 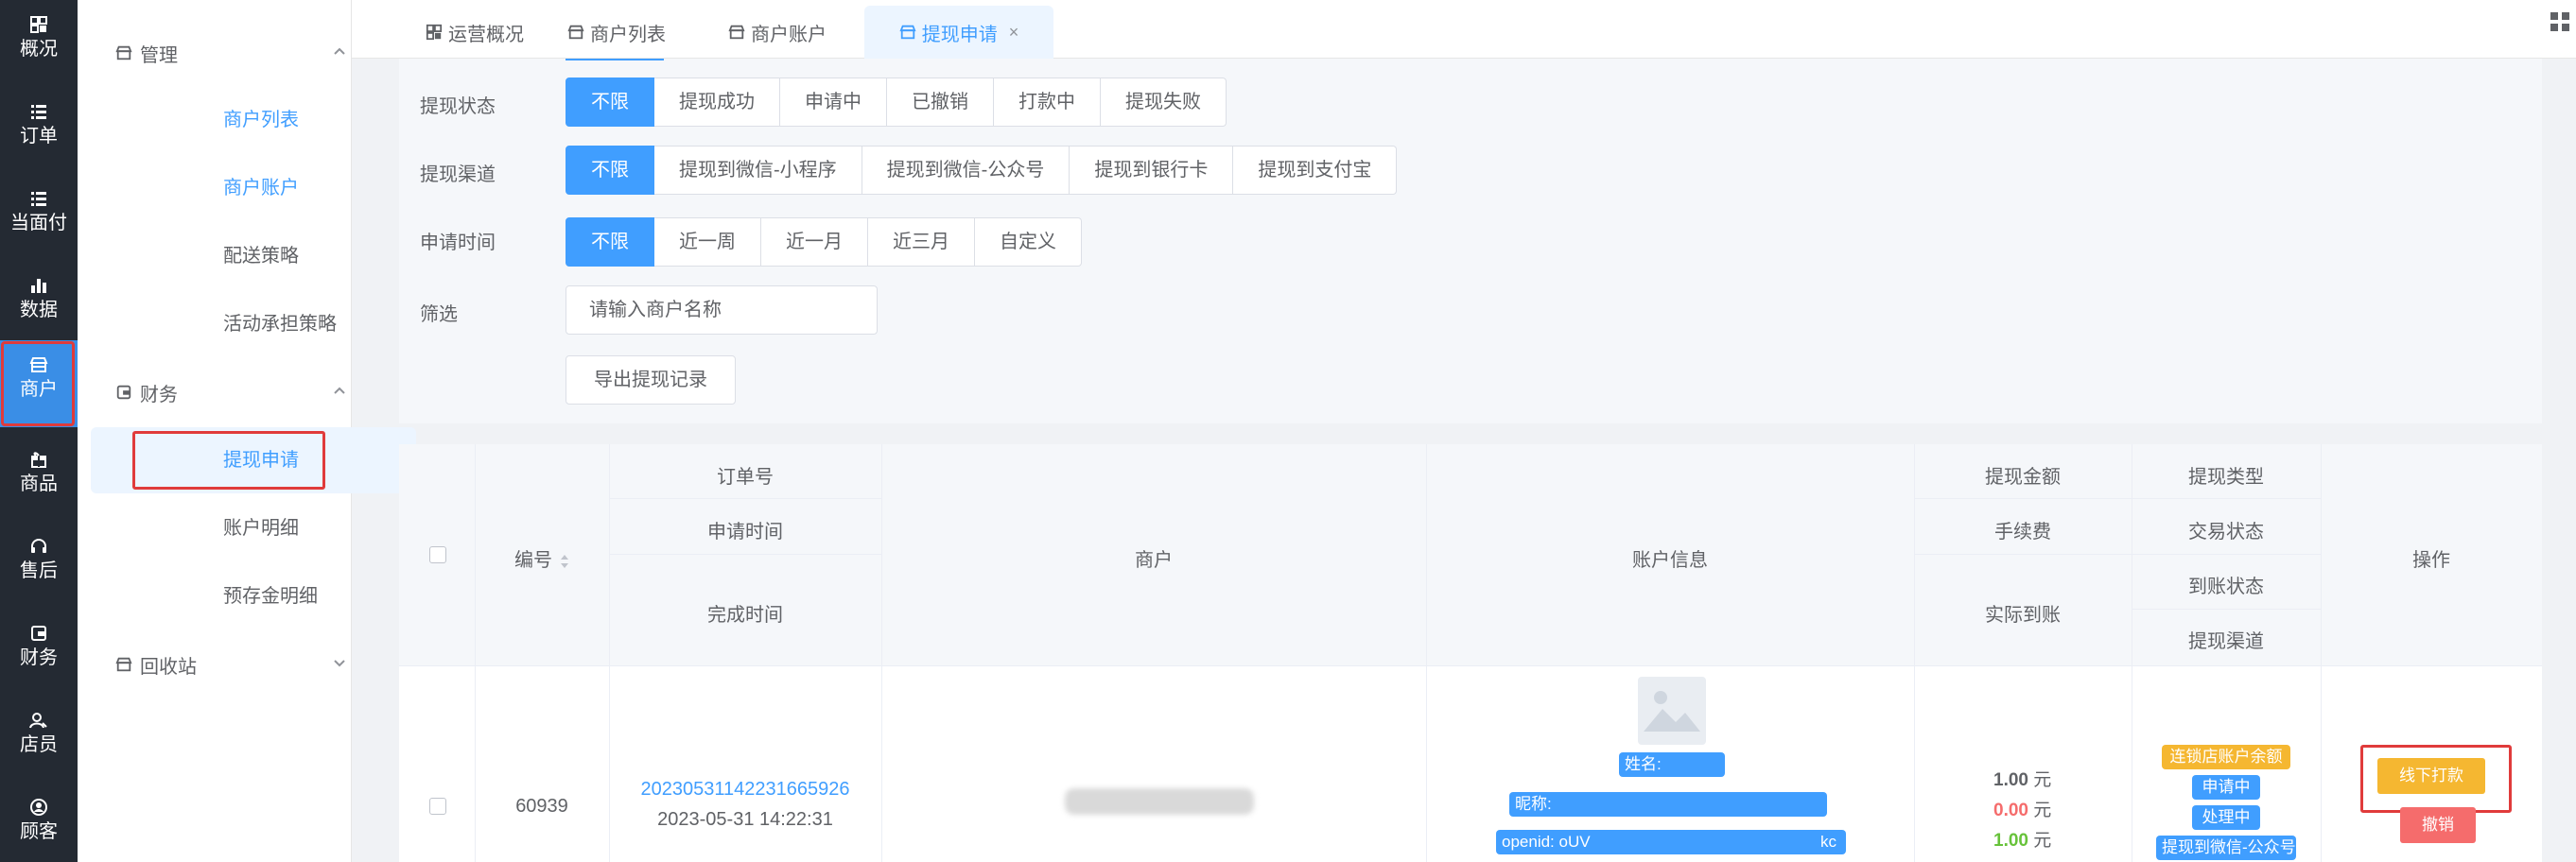 I want to click on rail-item-aftersale: 售后, so click(x=39, y=566).